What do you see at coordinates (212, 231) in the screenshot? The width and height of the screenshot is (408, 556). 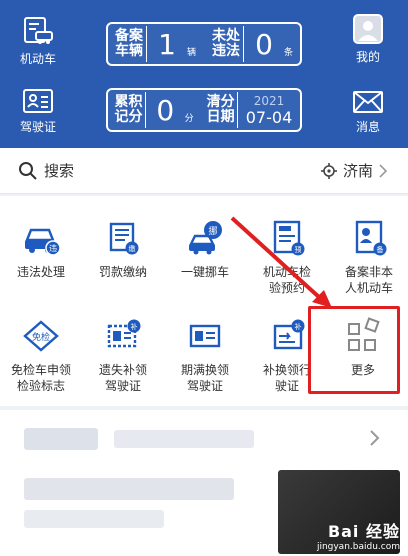 I see `svg-text: 挪` at bounding box center [212, 231].